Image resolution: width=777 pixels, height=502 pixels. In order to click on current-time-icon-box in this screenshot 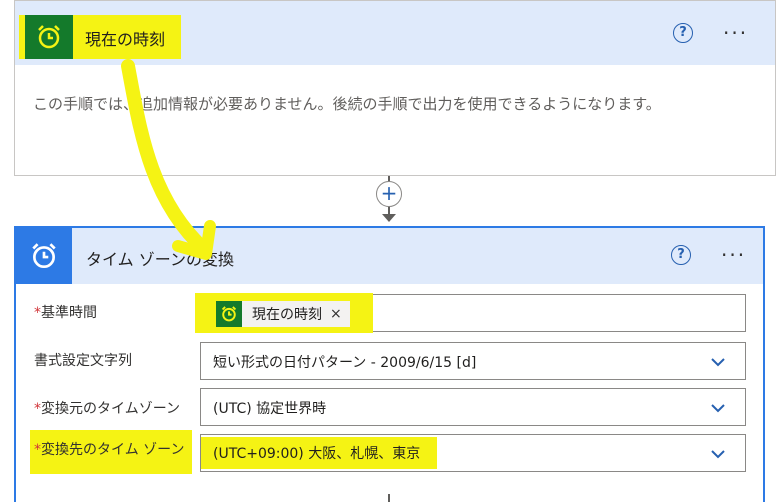, I will do `click(49, 37)`.